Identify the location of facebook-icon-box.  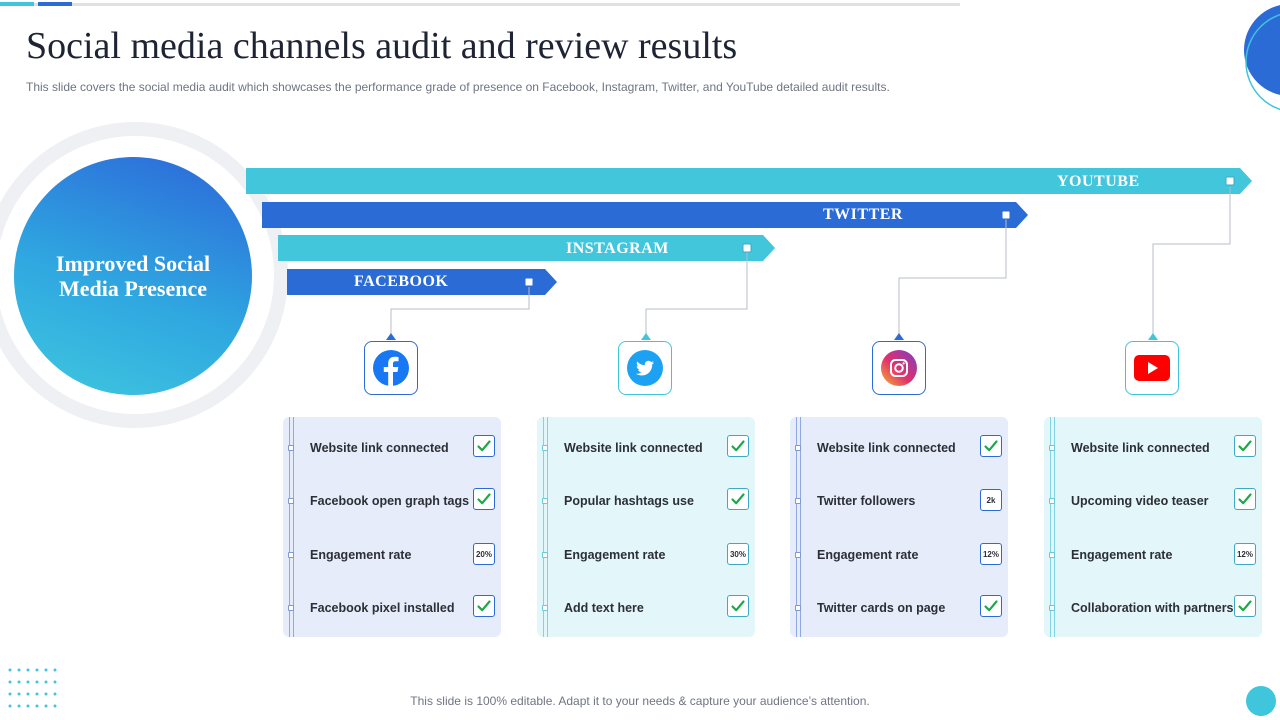
(391, 368).